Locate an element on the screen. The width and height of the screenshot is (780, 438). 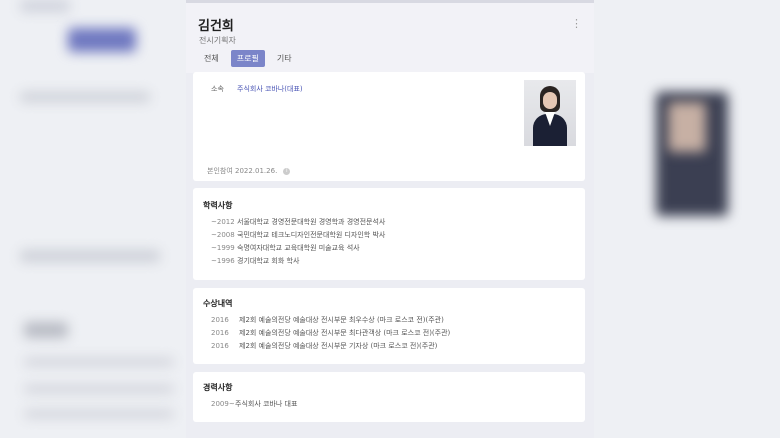
person-name: 김건희 is located at coordinates (216, 26).